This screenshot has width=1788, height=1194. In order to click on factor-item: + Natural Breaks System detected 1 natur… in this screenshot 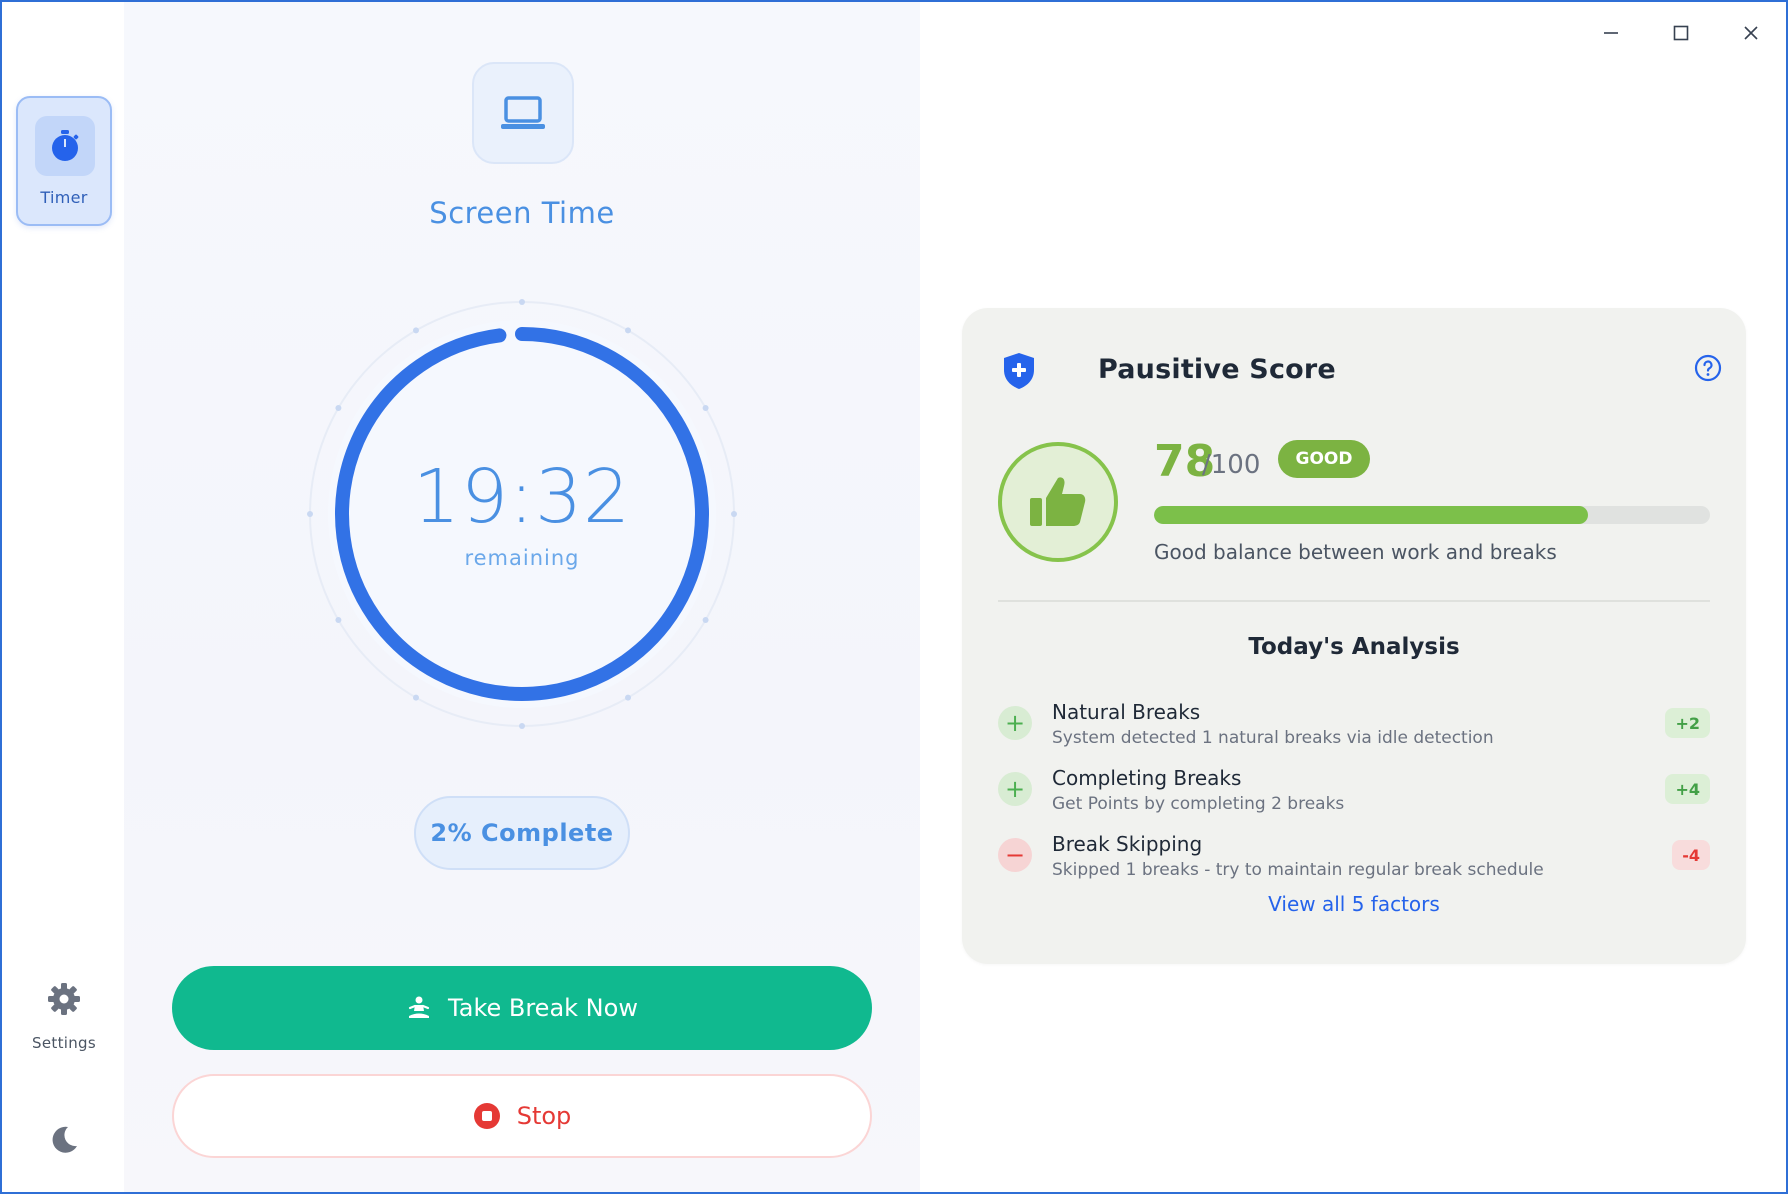, I will do `click(1354, 728)`.